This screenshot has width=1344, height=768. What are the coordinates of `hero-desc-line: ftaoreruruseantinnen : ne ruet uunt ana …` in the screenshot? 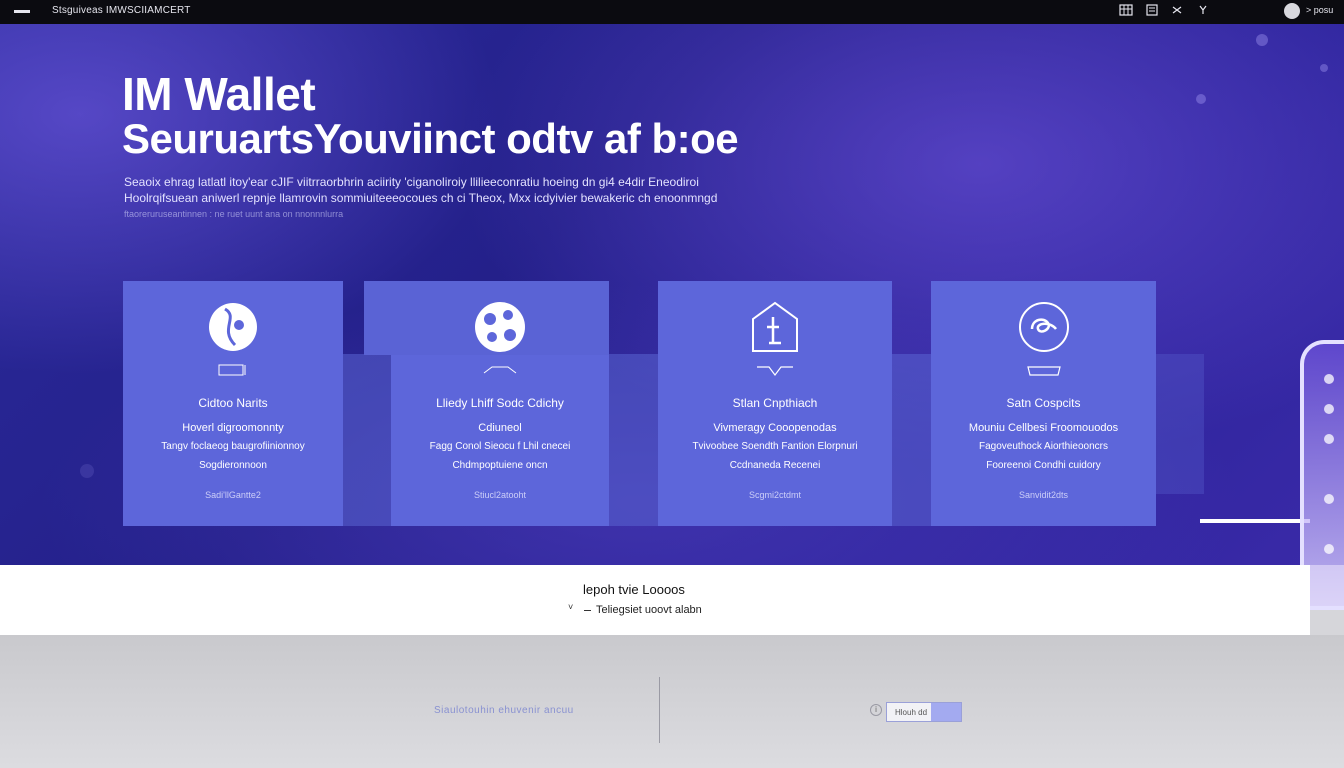 It's located at (234, 214).